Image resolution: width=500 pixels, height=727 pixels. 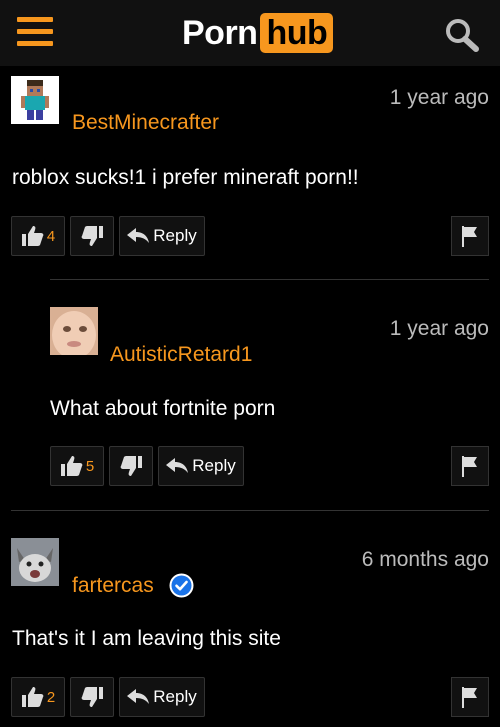 I want to click on comment-text: What about fortnite porn, so click(x=163, y=408).